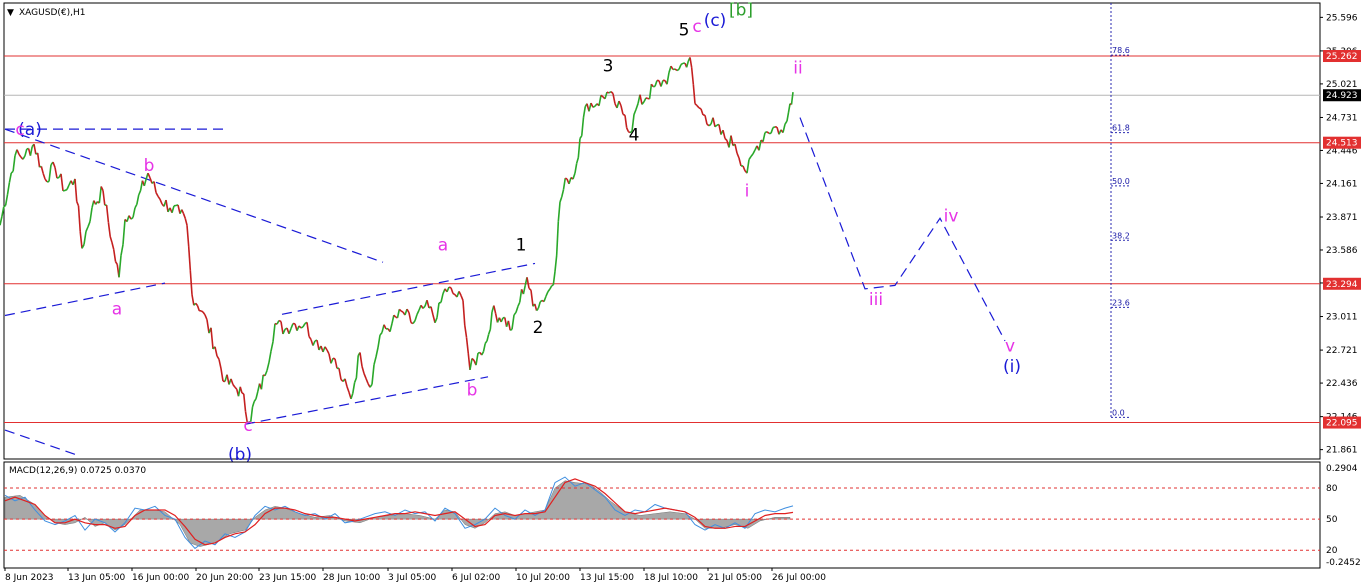  I want to click on wave-label: 3, so click(608, 66).